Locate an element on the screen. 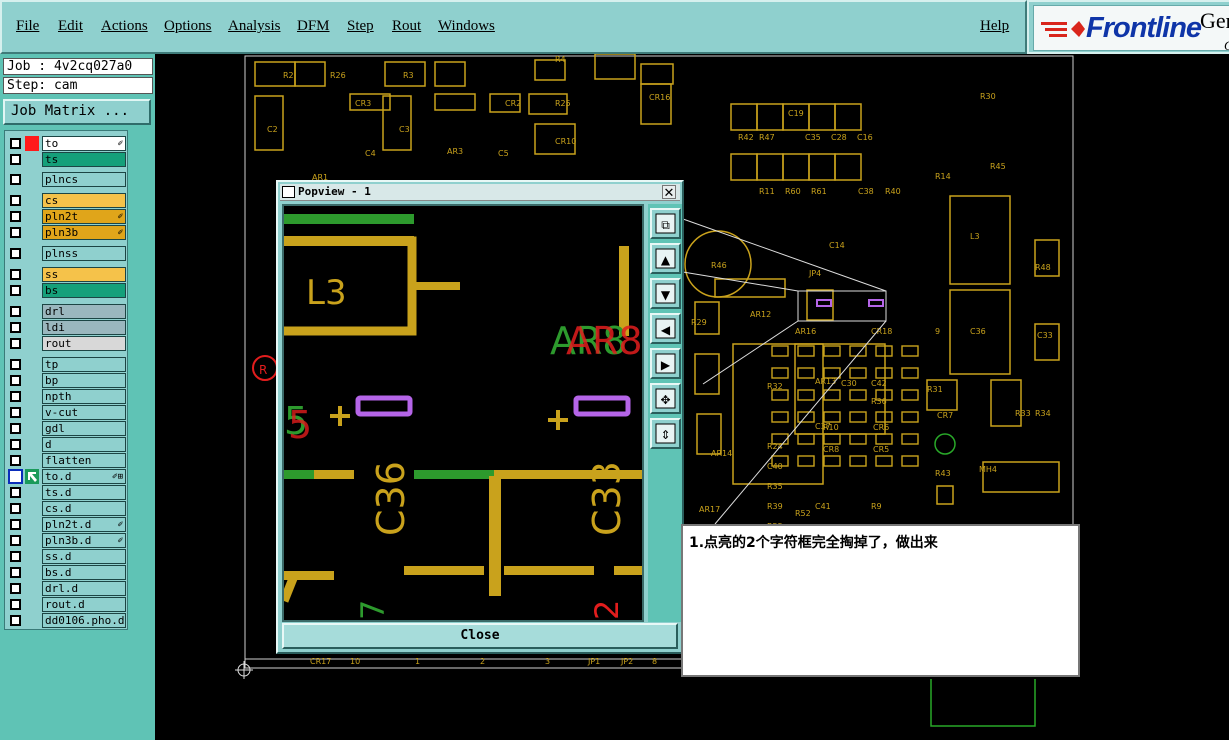  layer-name: rout.d is located at coordinates (84, 604).